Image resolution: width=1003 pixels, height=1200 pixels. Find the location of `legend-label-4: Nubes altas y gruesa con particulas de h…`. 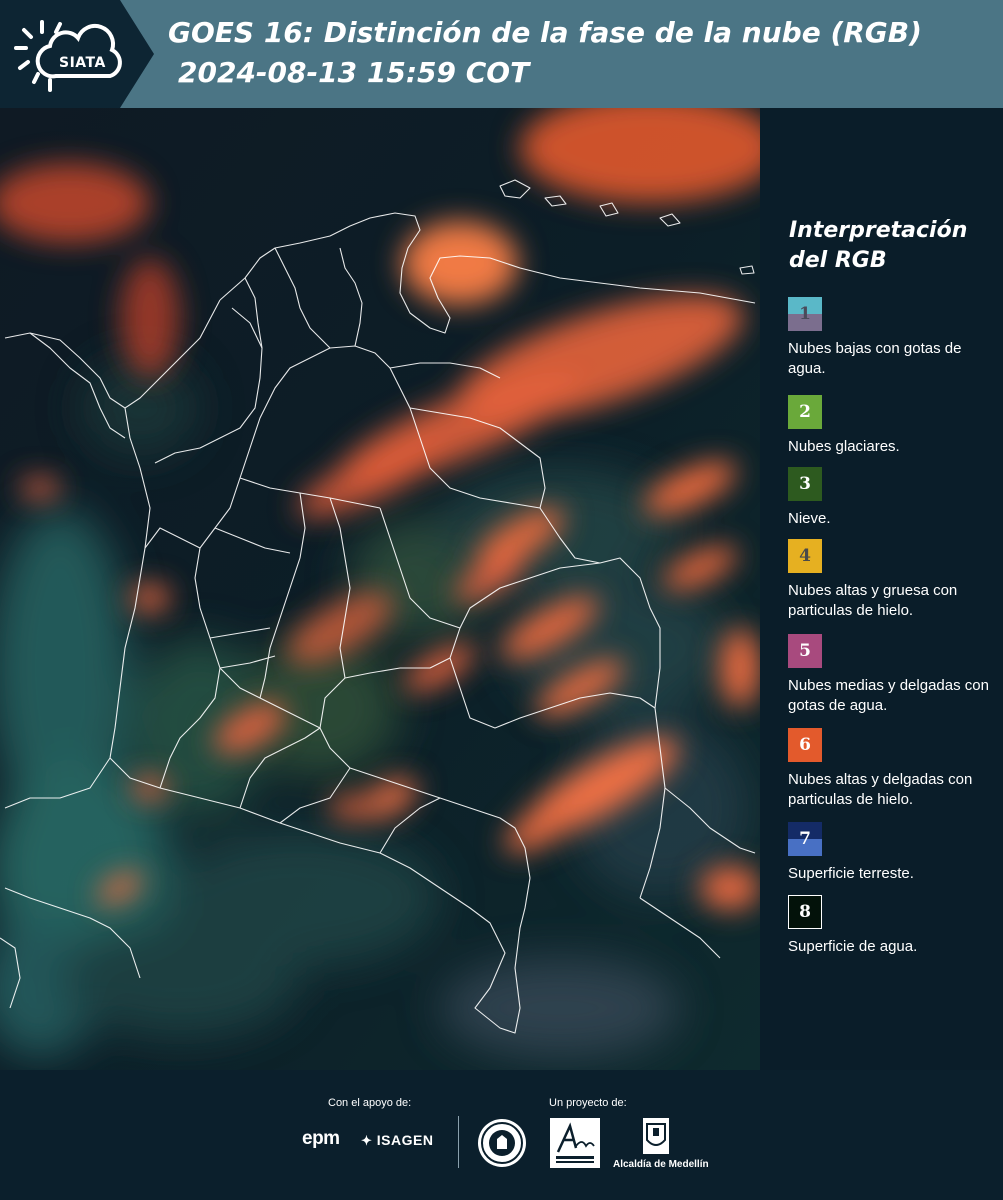

legend-label-4: Nubes altas y gruesa con particulas de h… is located at coordinates (873, 600).